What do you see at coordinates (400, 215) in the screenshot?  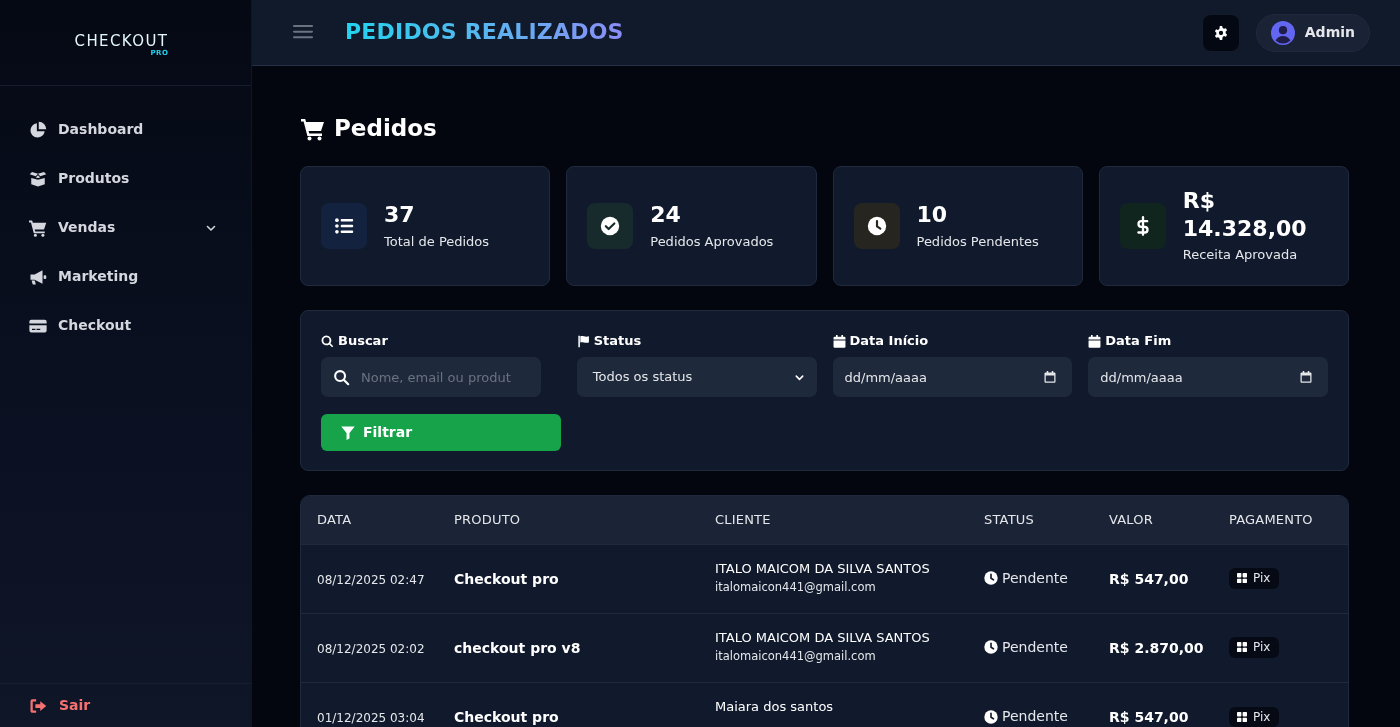 I see `stat-value: 37` at bounding box center [400, 215].